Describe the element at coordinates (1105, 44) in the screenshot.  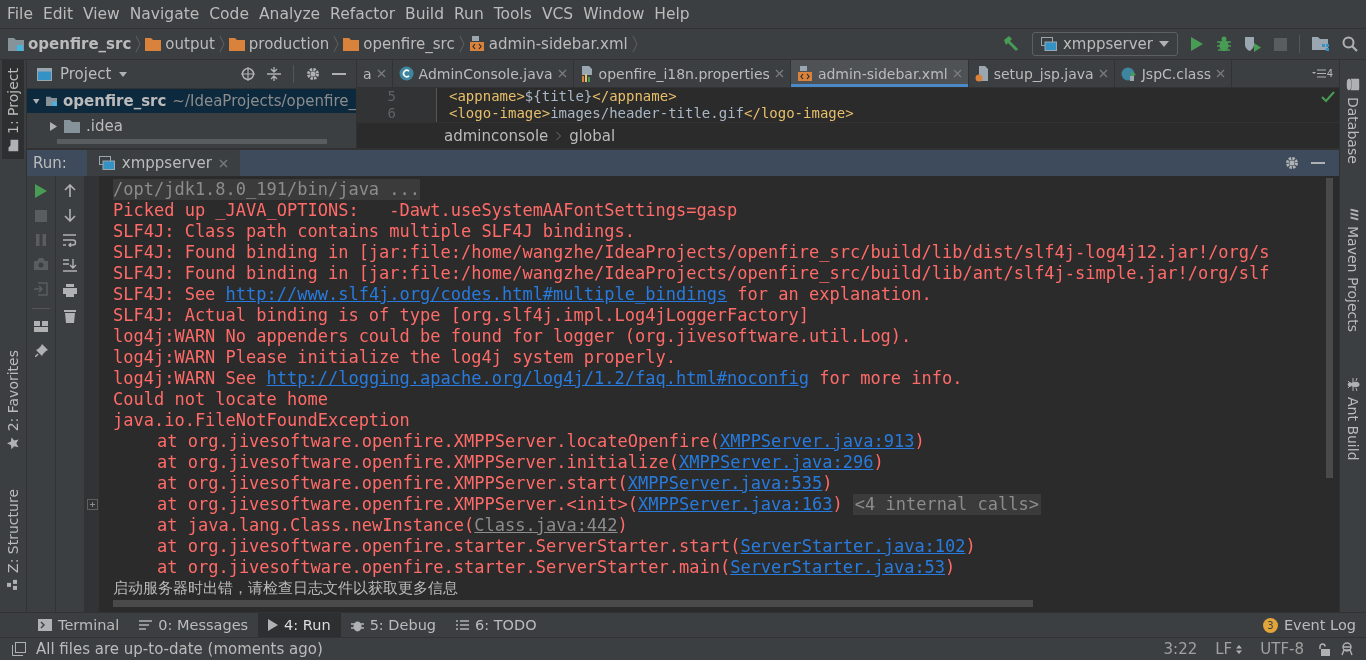
I see `run-configuration-dropdown: xmppserver` at that location.